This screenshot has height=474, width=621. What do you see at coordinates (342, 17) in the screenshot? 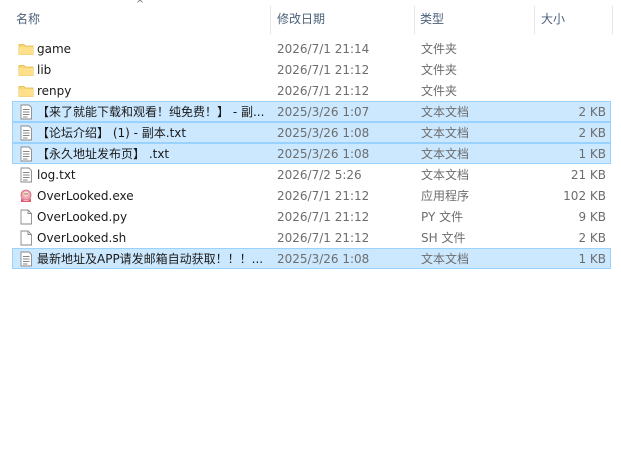
I see `column-header-date: 修改日期` at bounding box center [342, 17].